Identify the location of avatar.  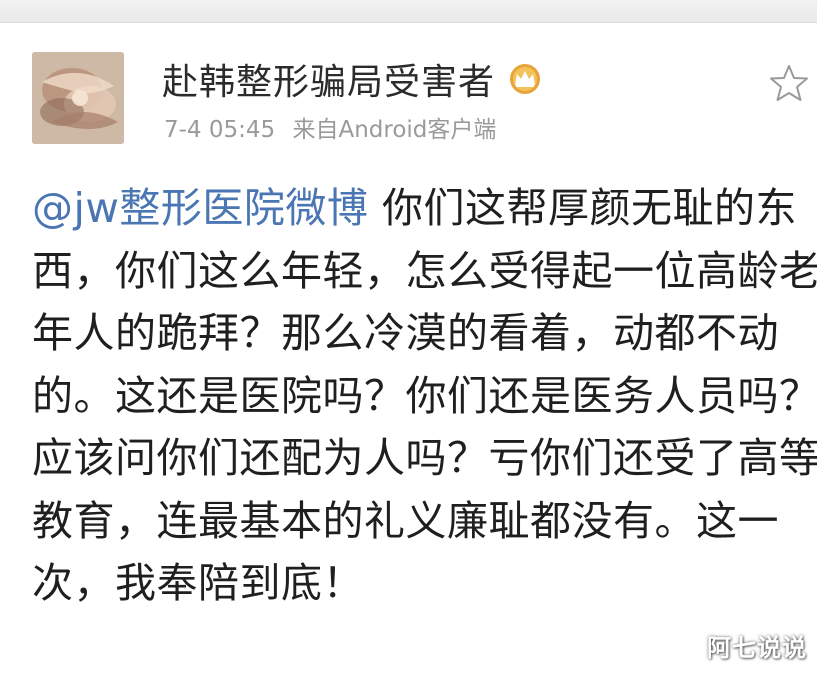
(78, 98).